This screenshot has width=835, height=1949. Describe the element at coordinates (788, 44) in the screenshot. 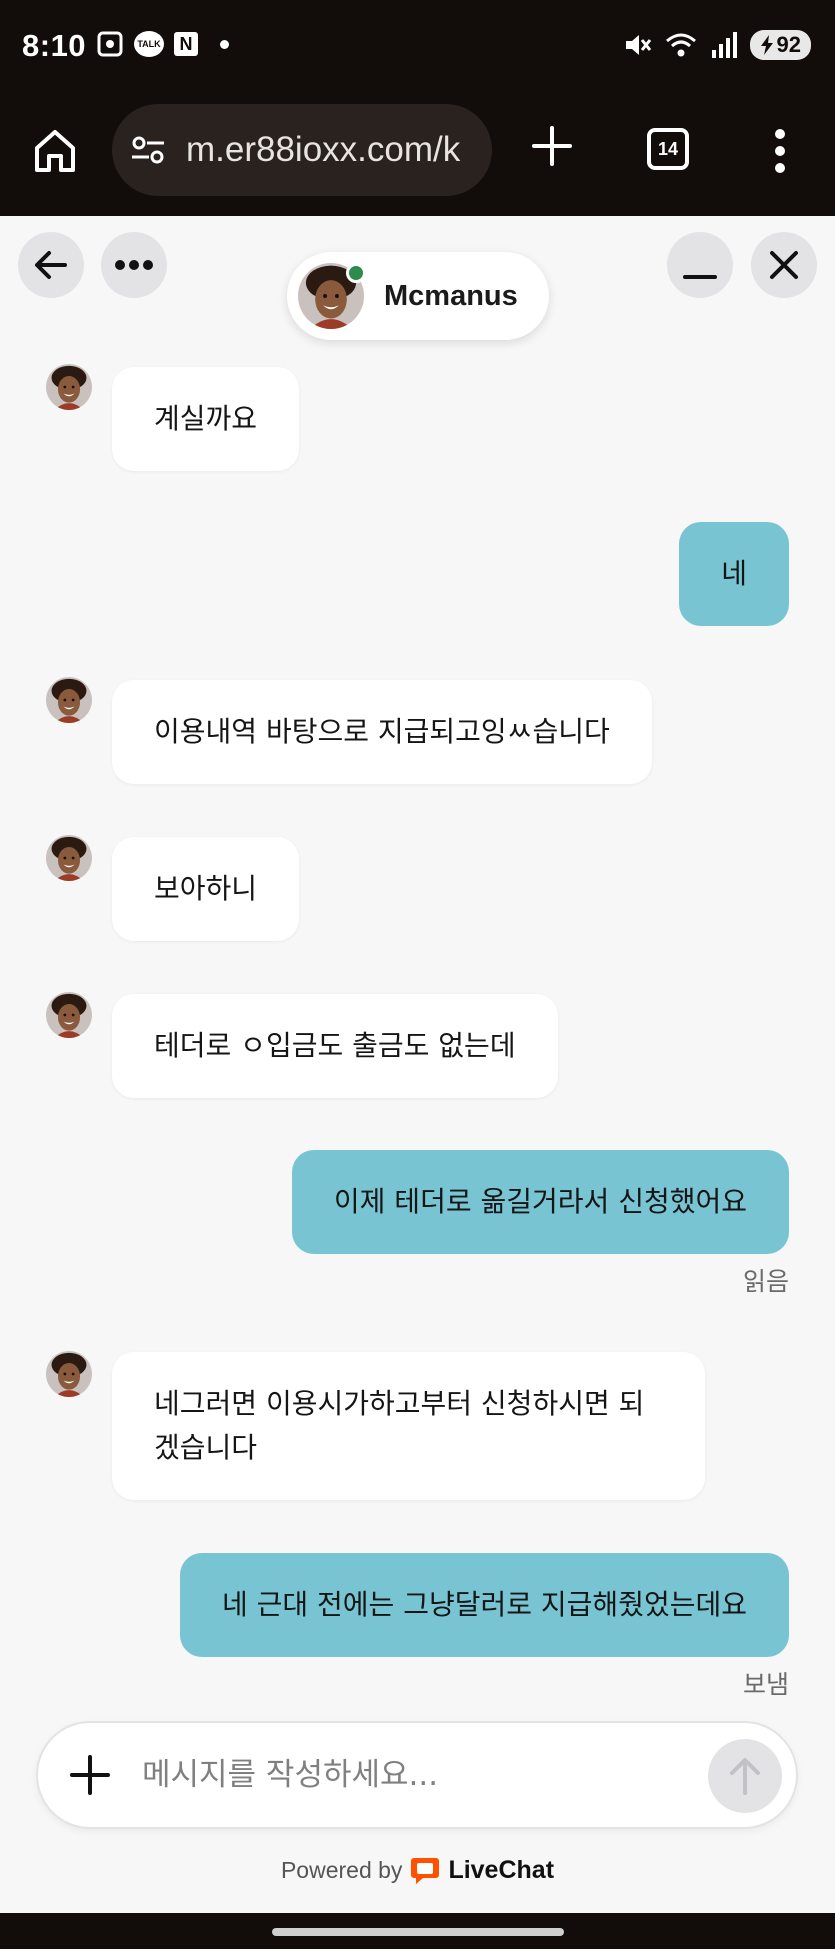

I see `battery-level: 92` at that location.